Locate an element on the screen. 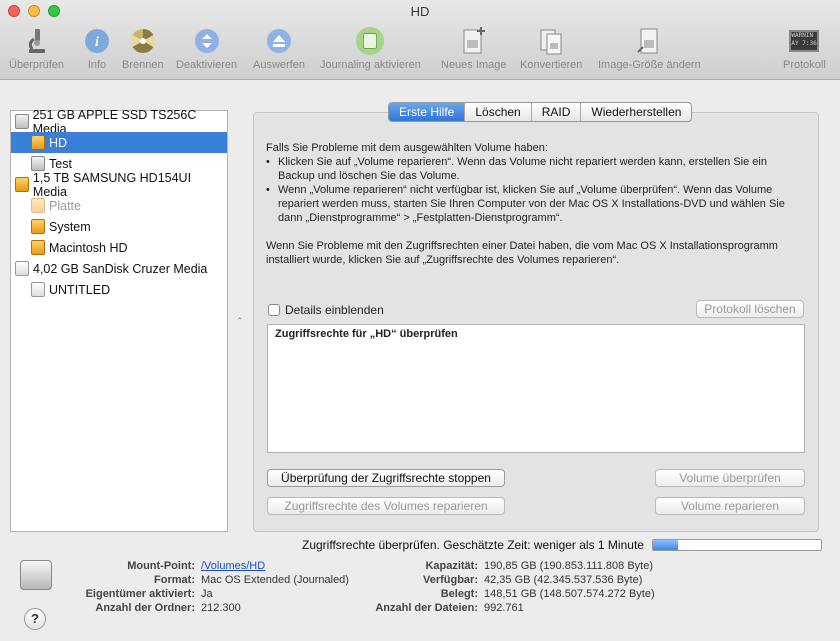 The image size is (840, 641). journaling-toolbar-button: Journaling aktivieren is located at coordinates (370, 48).